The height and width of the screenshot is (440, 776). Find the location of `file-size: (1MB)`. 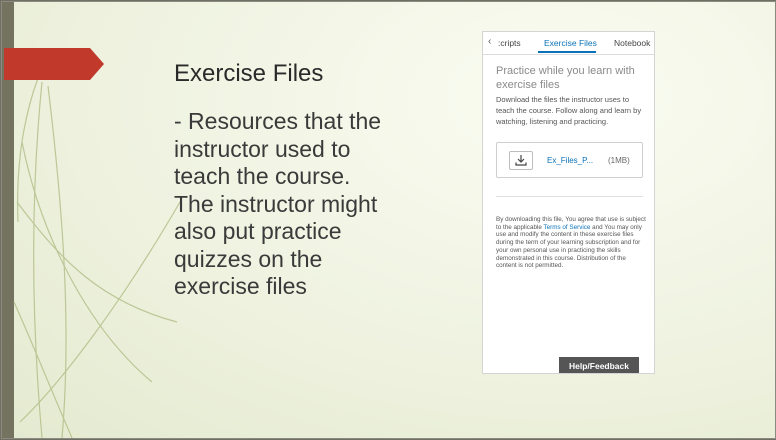

file-size: (1MB) is located at coordinates (619, 160).